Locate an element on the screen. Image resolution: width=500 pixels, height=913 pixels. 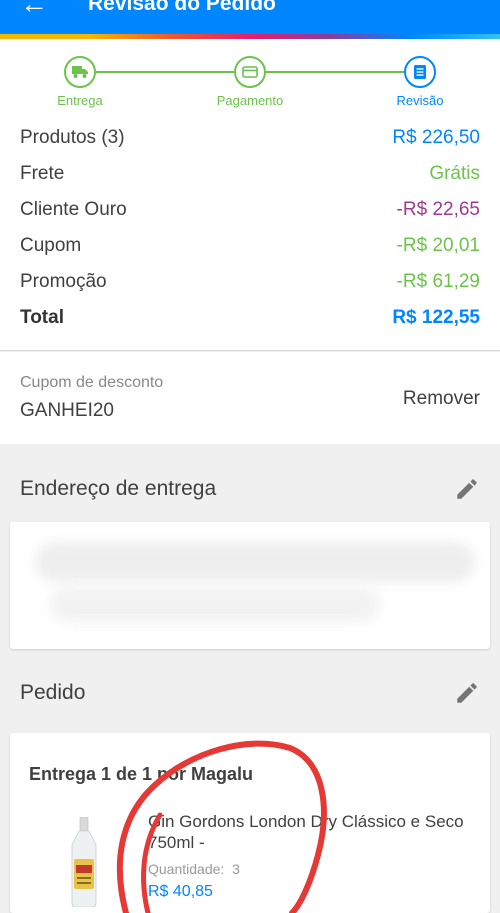
step-entrega is located at coordinates (80, 72).